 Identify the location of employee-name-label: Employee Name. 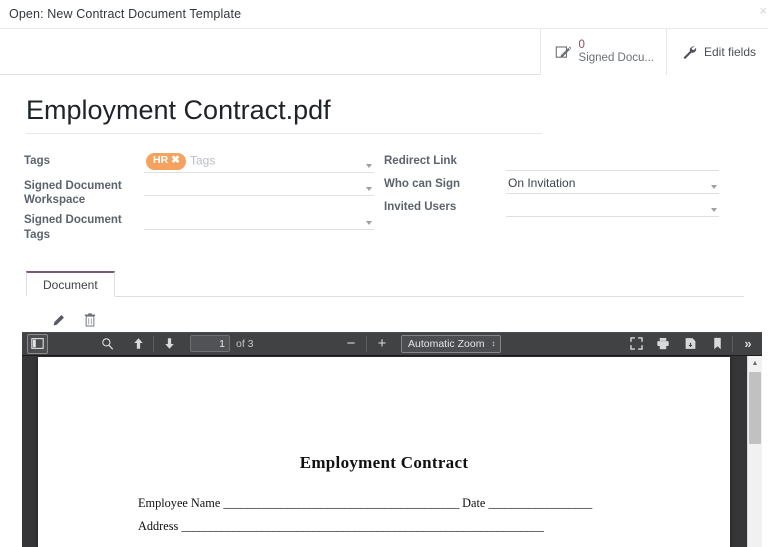
(179, 503).